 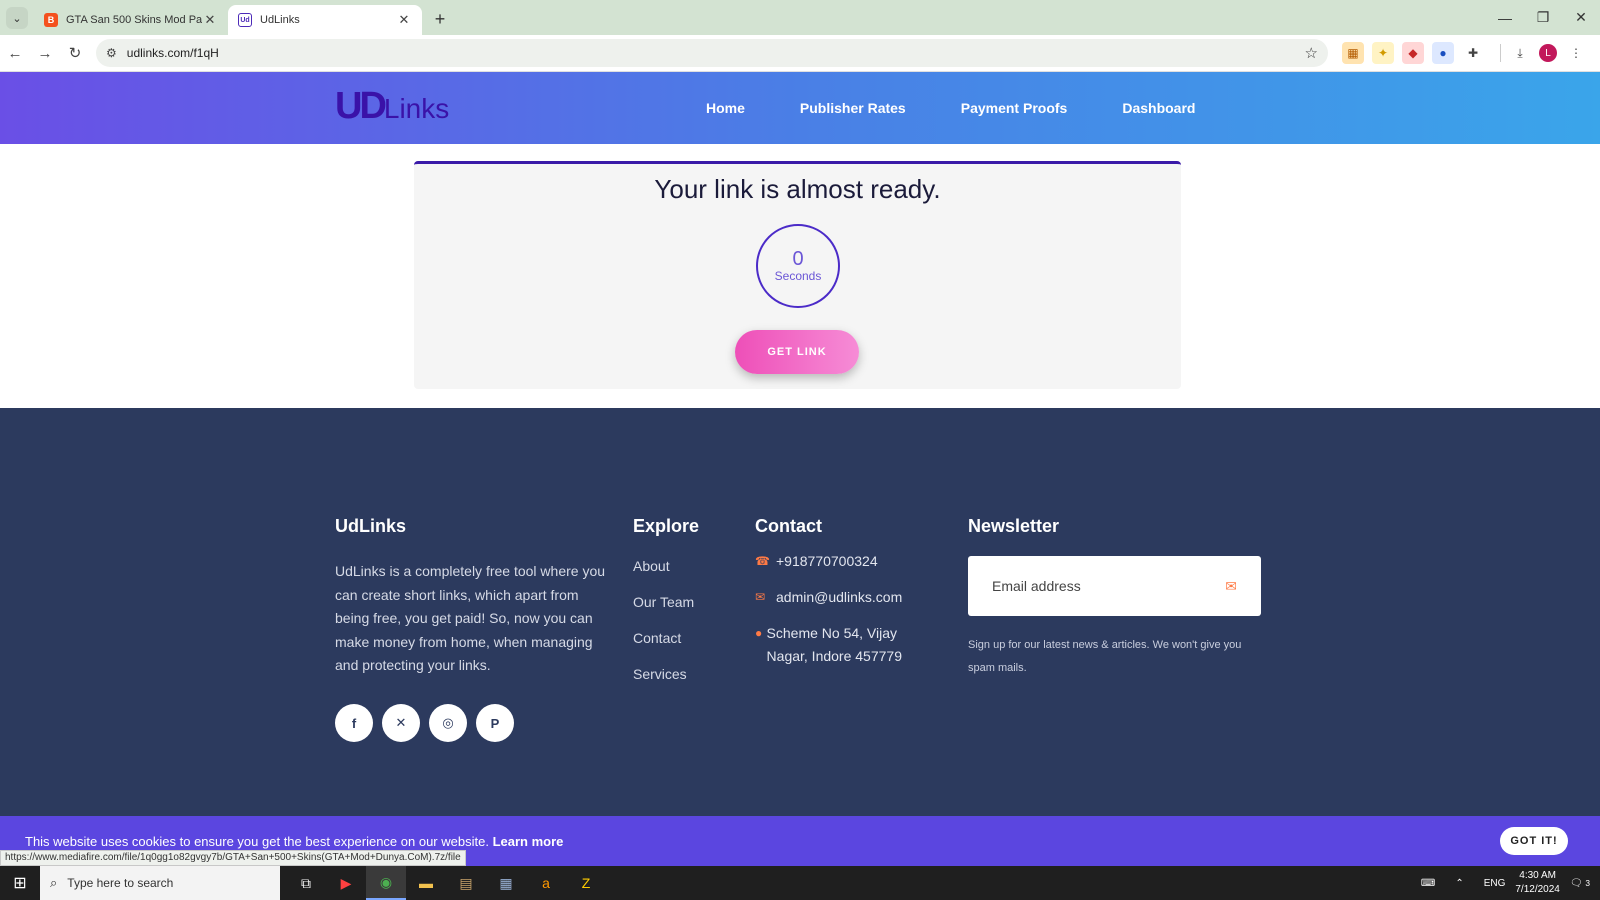 I want to click on blogger-favicon-icon: B, so click(x=51, y=20).